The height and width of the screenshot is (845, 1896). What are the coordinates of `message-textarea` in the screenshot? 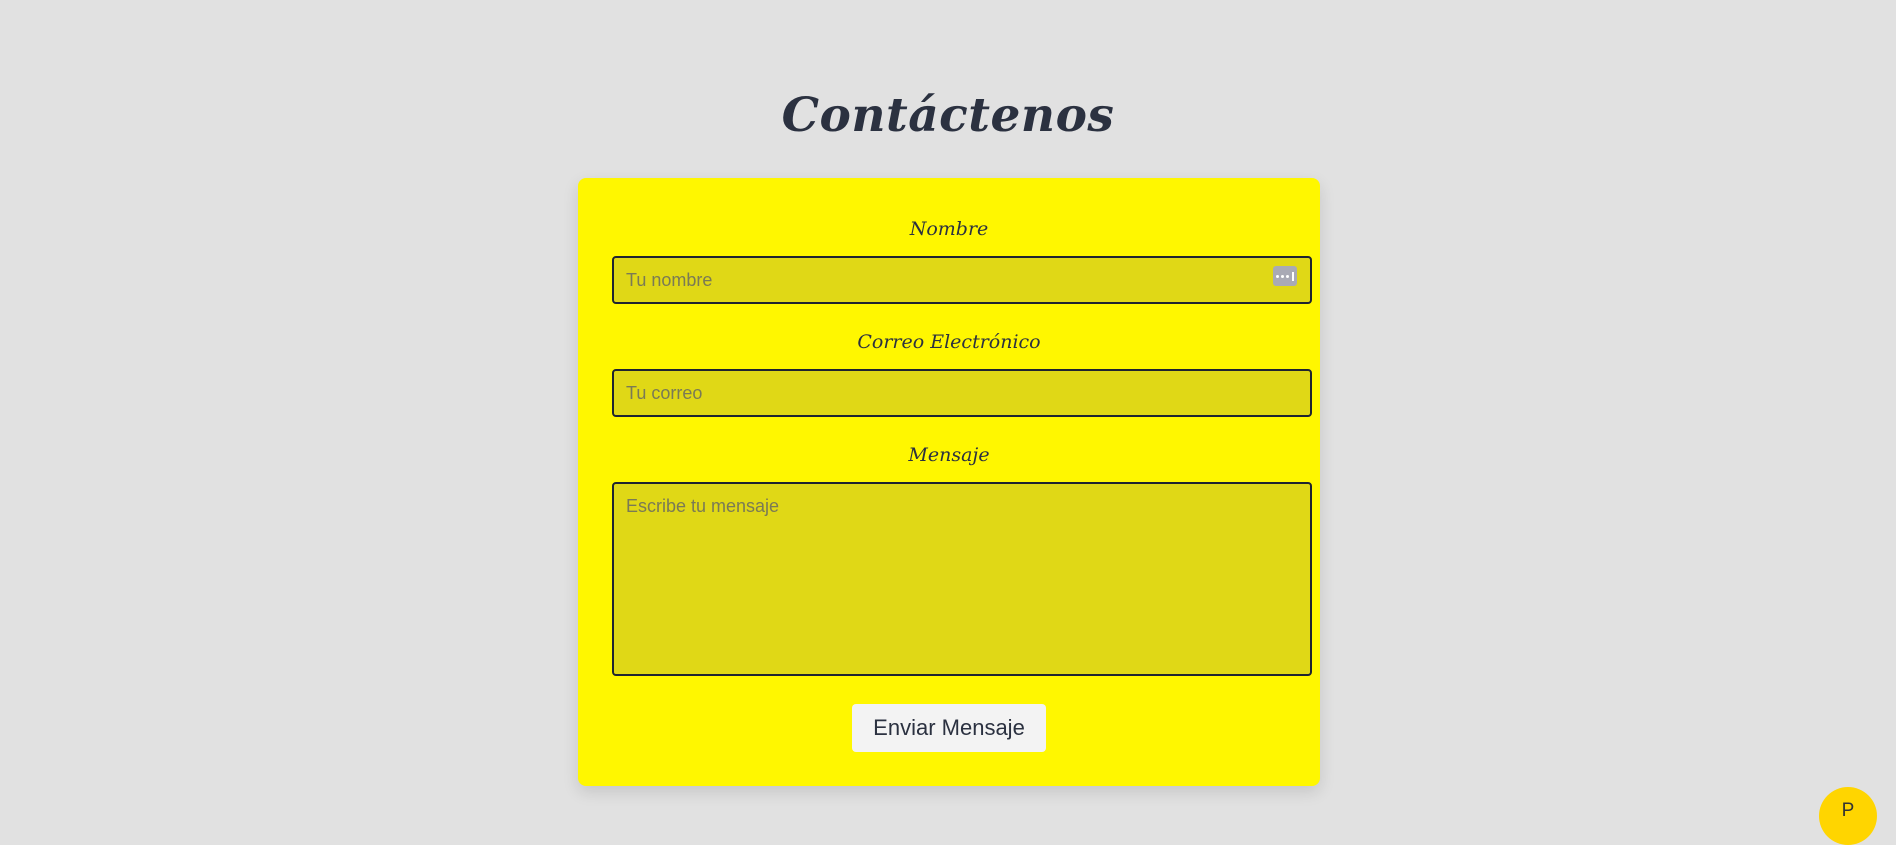 It's located at (962, 579).